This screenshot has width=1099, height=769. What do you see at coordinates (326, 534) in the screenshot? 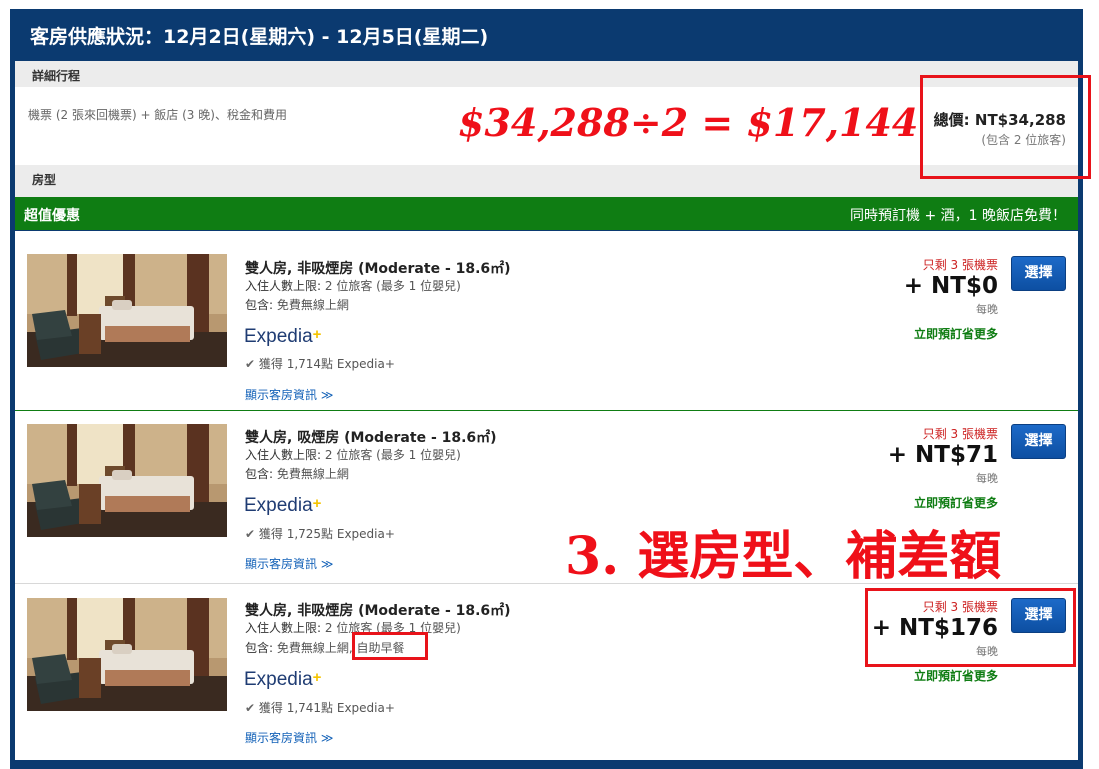
I see `points-text: 獲得 1,725點 Expedia+` at bounding box center [326, 534].